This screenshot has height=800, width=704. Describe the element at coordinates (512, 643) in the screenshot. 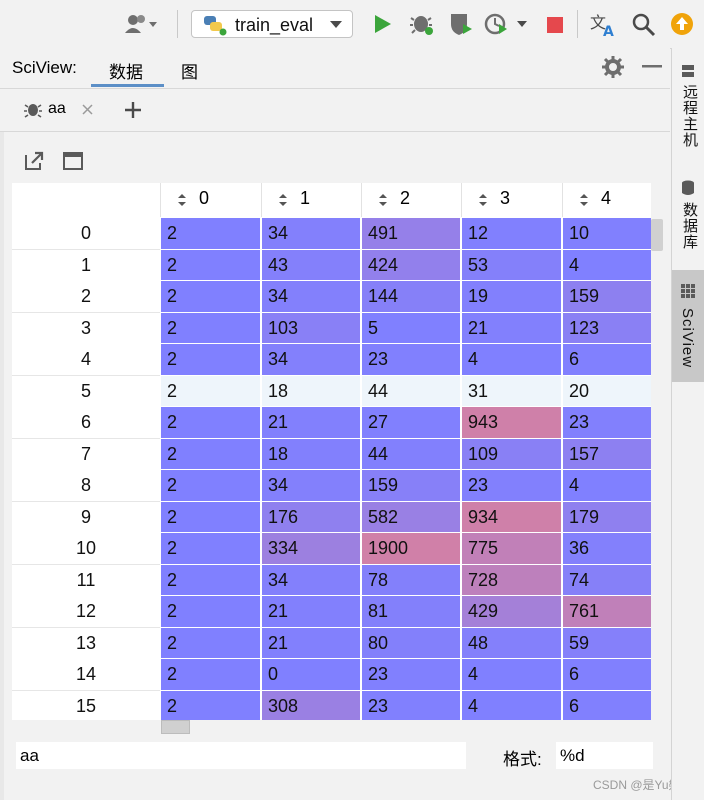

I see `table-cell: 48` at that location.